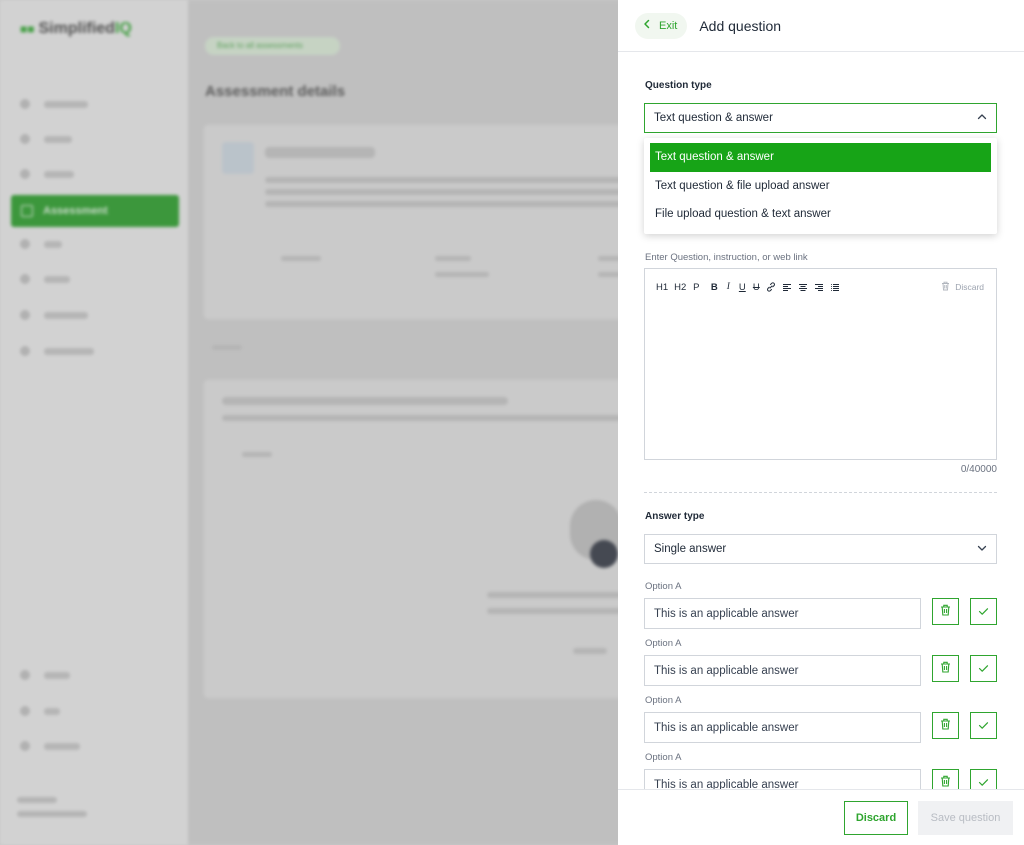 This screenshot has height=845, width=1024. I want to click on drawer-title: Add question, so click(740, 25).